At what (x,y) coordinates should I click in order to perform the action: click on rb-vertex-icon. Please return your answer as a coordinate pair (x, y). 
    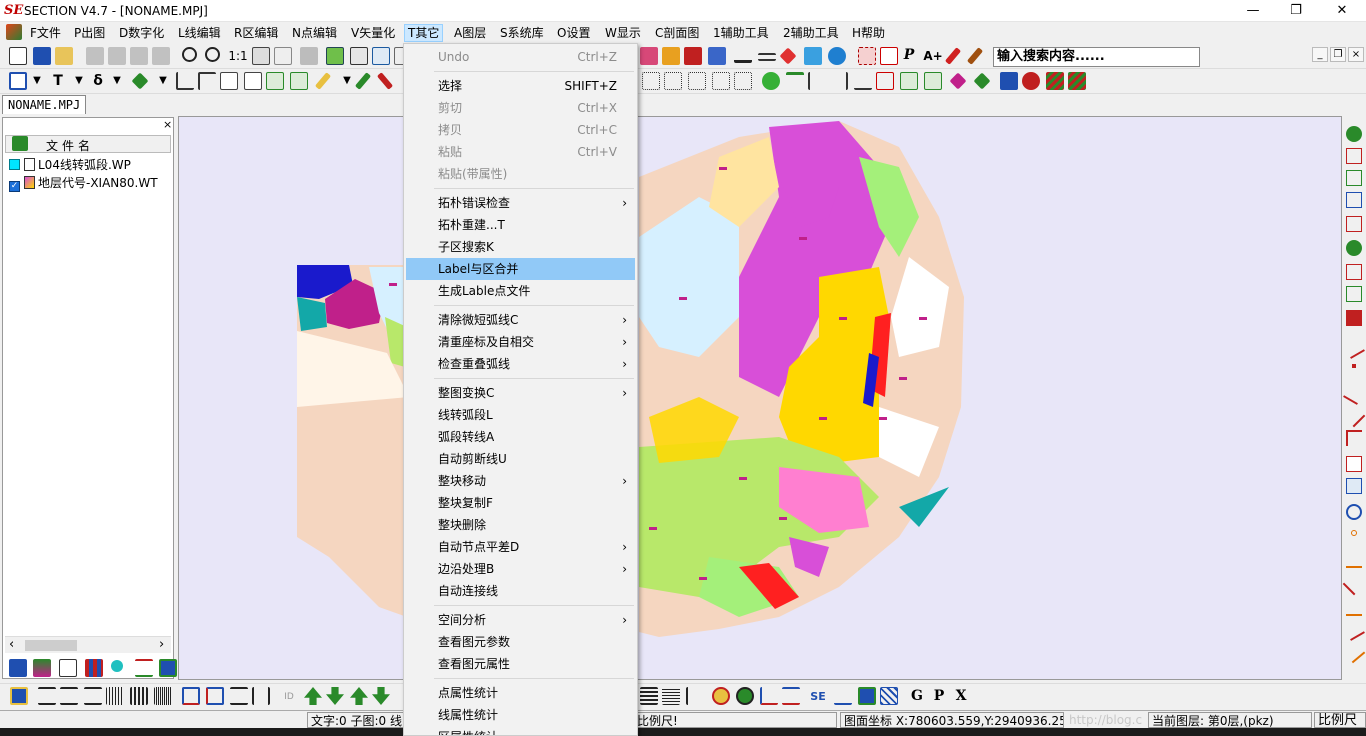
    Looking at the image, I should click on (1354, 560).